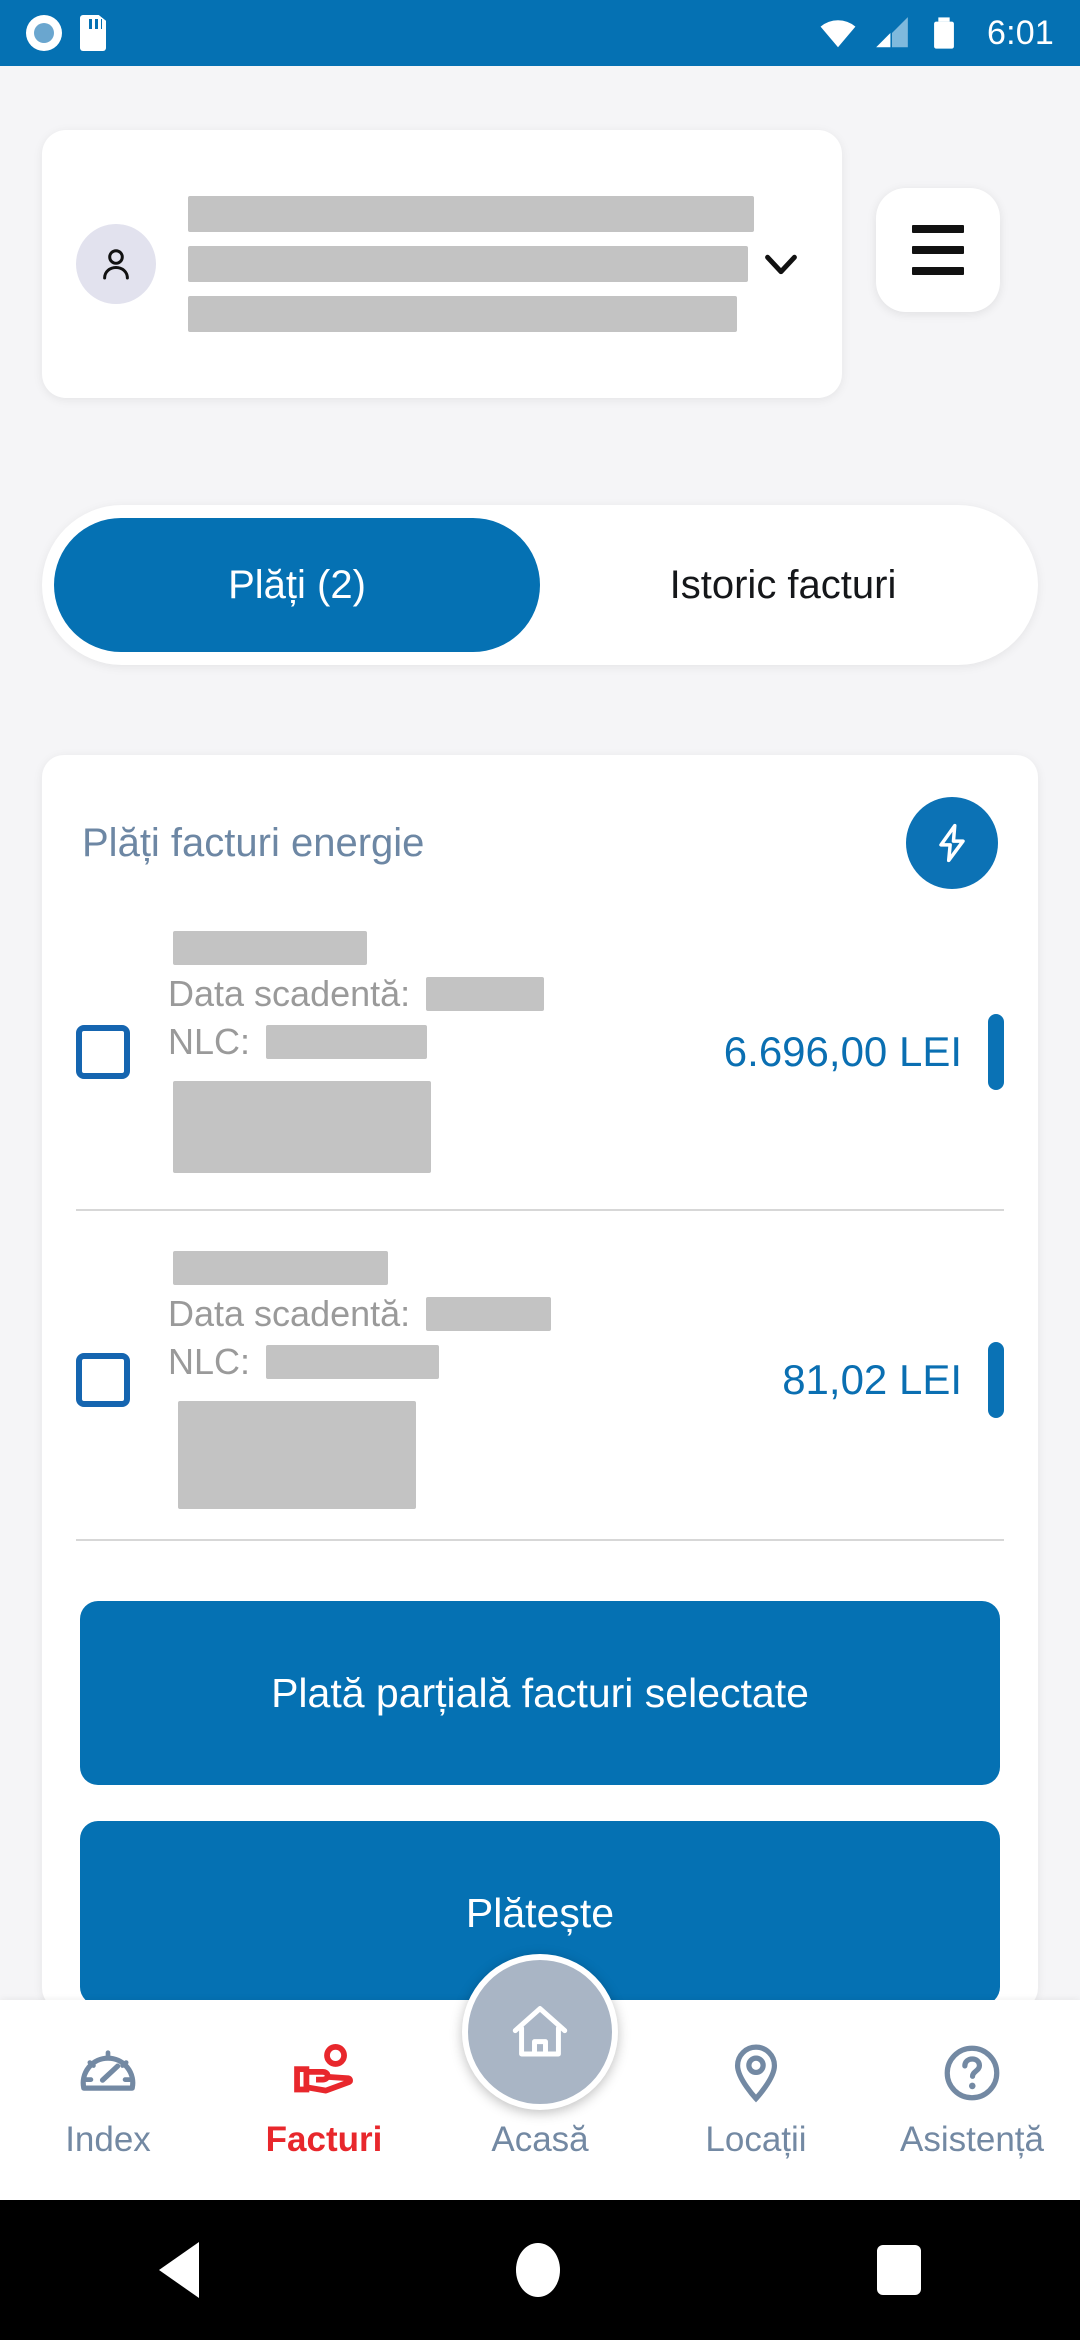 The width and height of the screenshot is (1080, 2340). What do you see at coordinates (108, 2070) in the screenshot?
I see `gauge-icon` at bounding box center [108, 2070].